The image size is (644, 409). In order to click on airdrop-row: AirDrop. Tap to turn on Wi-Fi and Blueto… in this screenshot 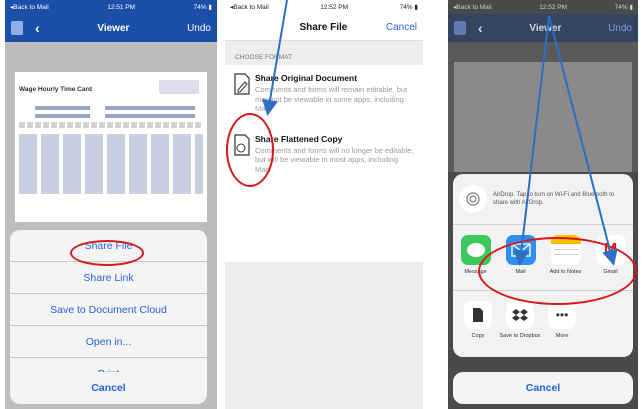, I will do `click(543, 199)`.